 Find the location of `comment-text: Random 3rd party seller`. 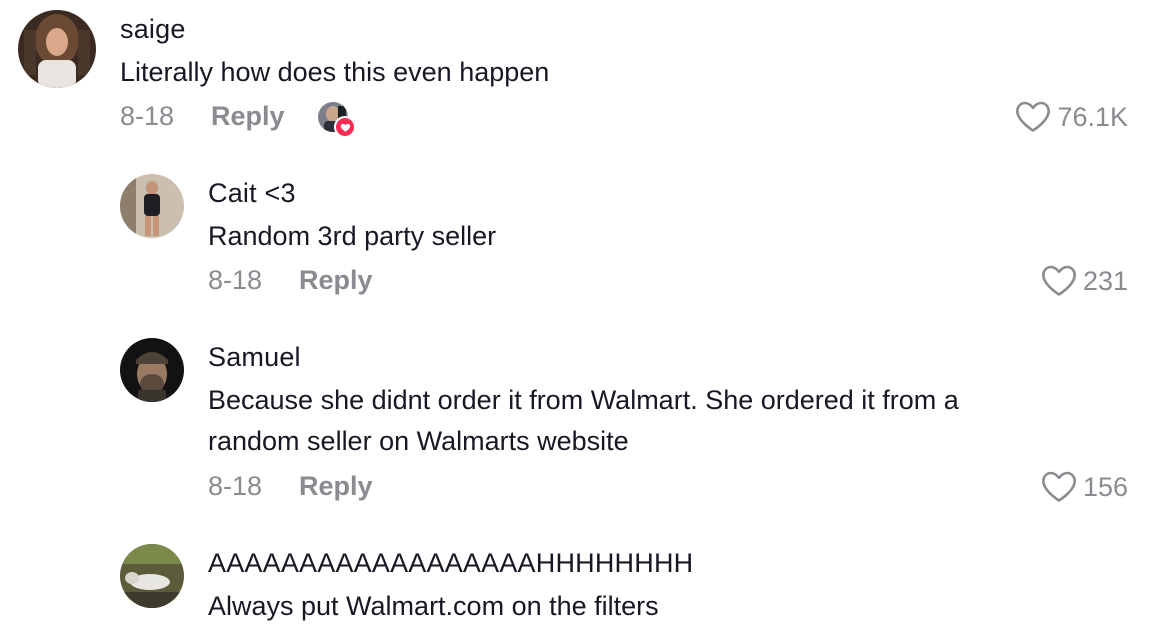

comment-text: Random 3rd party seller is located at coordinates (352, 236).